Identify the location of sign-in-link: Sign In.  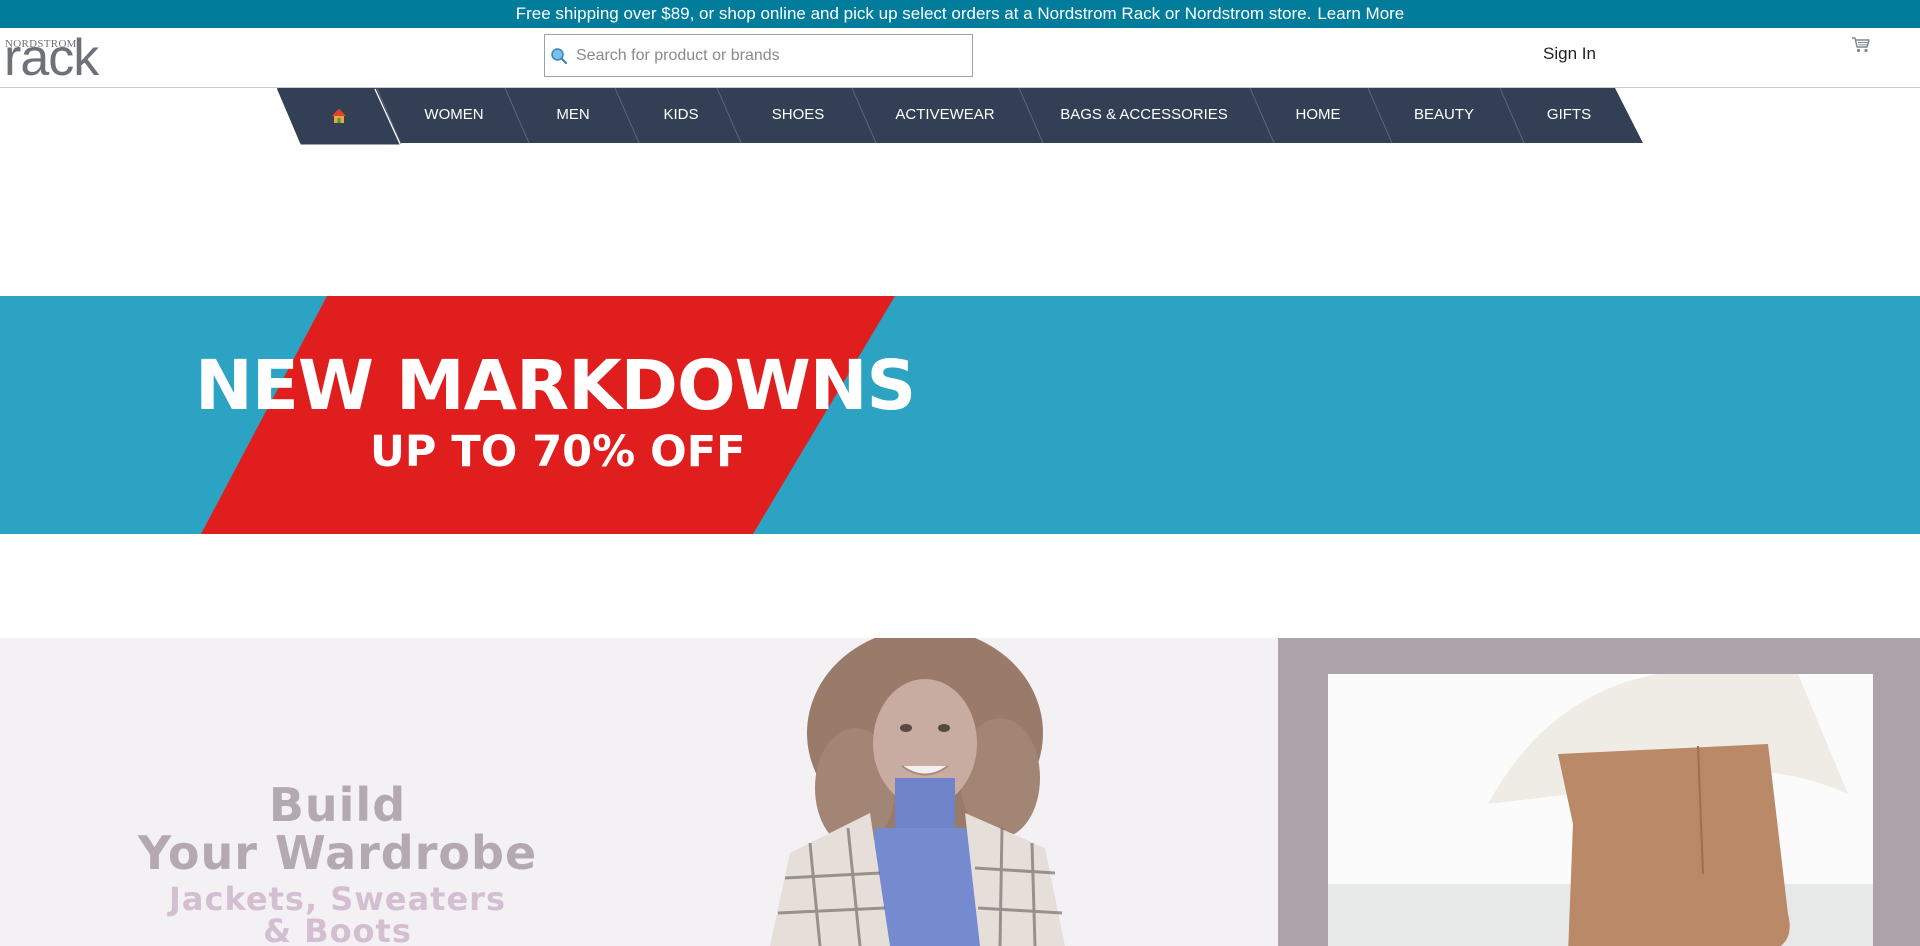
(1569, 54).